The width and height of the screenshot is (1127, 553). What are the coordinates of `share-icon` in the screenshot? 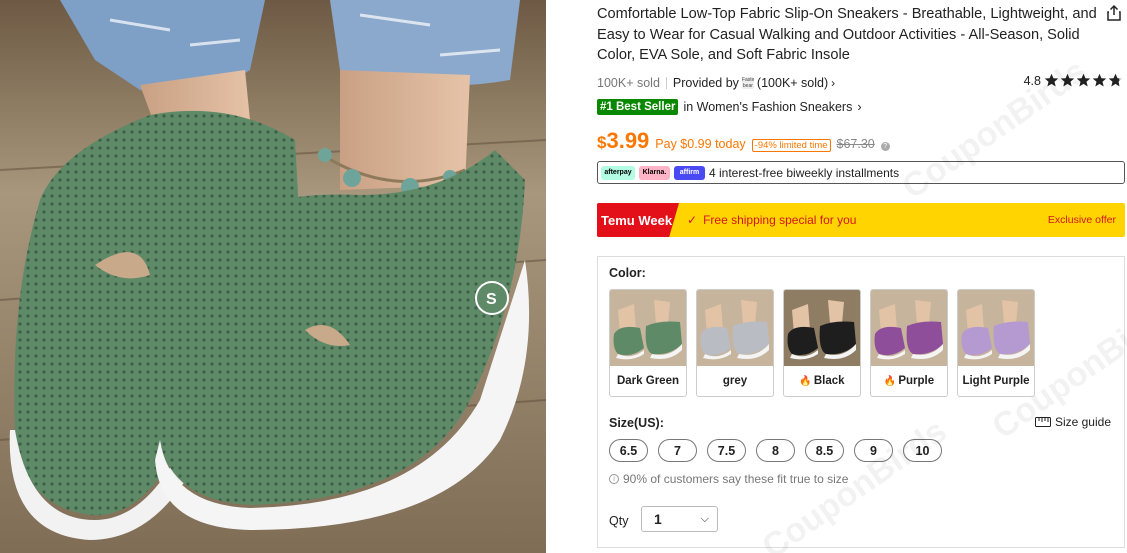 It's located at (1114, 13).